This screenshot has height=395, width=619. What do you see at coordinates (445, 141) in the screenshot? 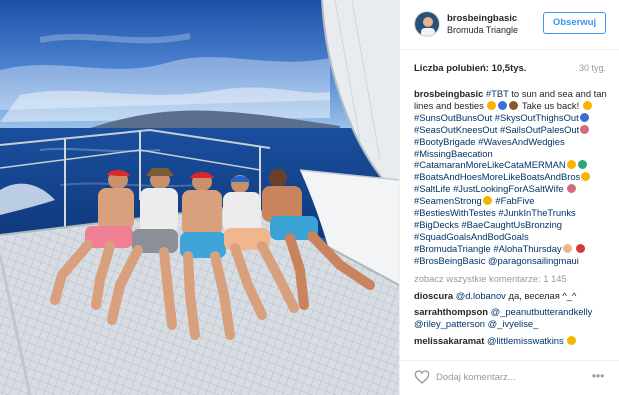
I see `hashtag-link: #BootyBrigade` at bounding box center [445, 141].